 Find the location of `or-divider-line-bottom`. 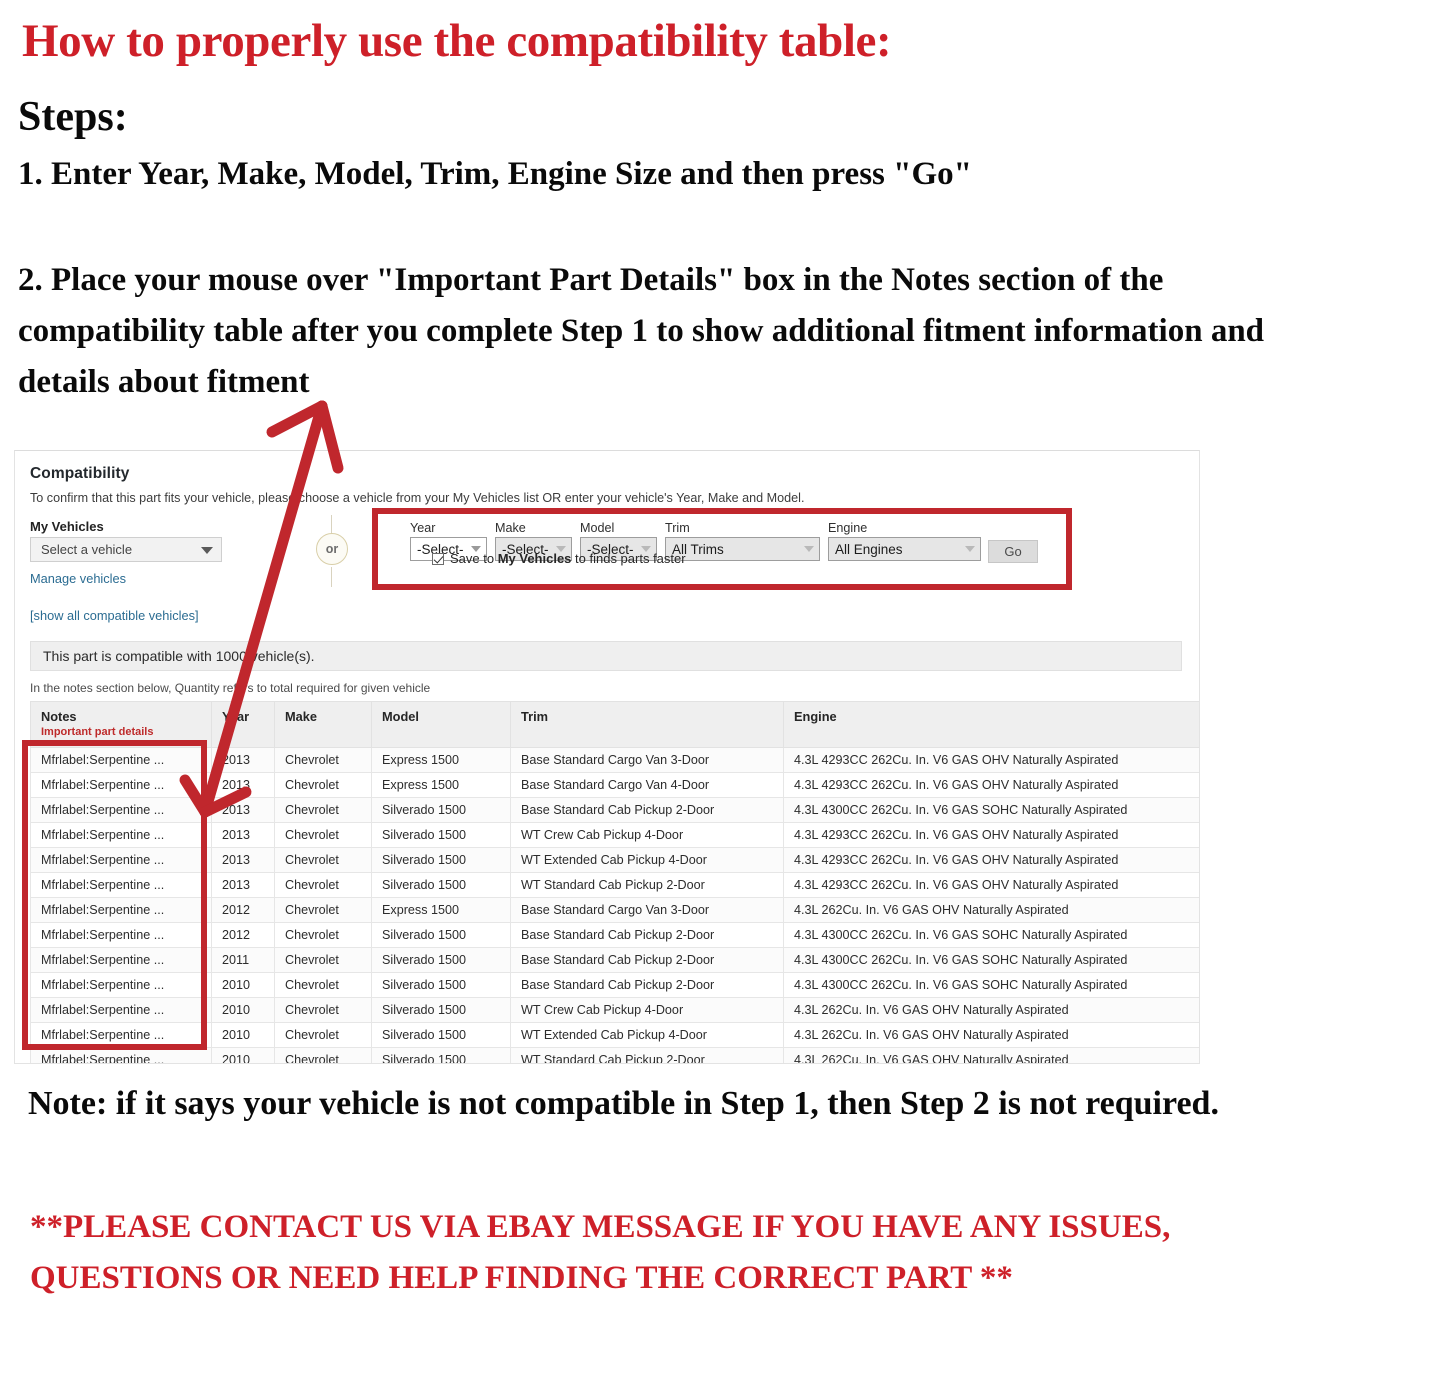

or-divider-line-bottom is located at coordinates (331, 577).